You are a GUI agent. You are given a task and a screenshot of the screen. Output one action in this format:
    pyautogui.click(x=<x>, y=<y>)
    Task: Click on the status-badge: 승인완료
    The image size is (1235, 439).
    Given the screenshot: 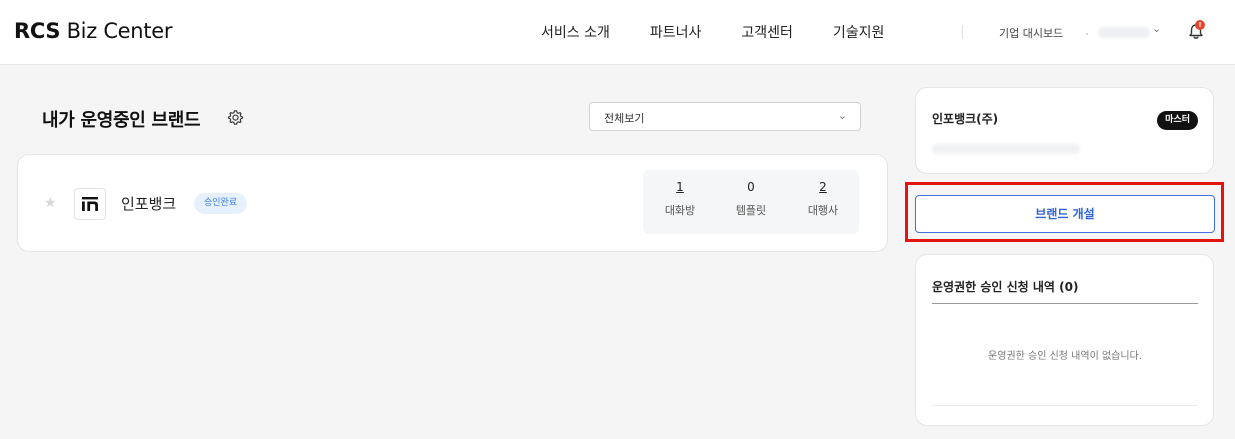 What is the action you would take?
    pyautogui.click(x=221, y=203)
    